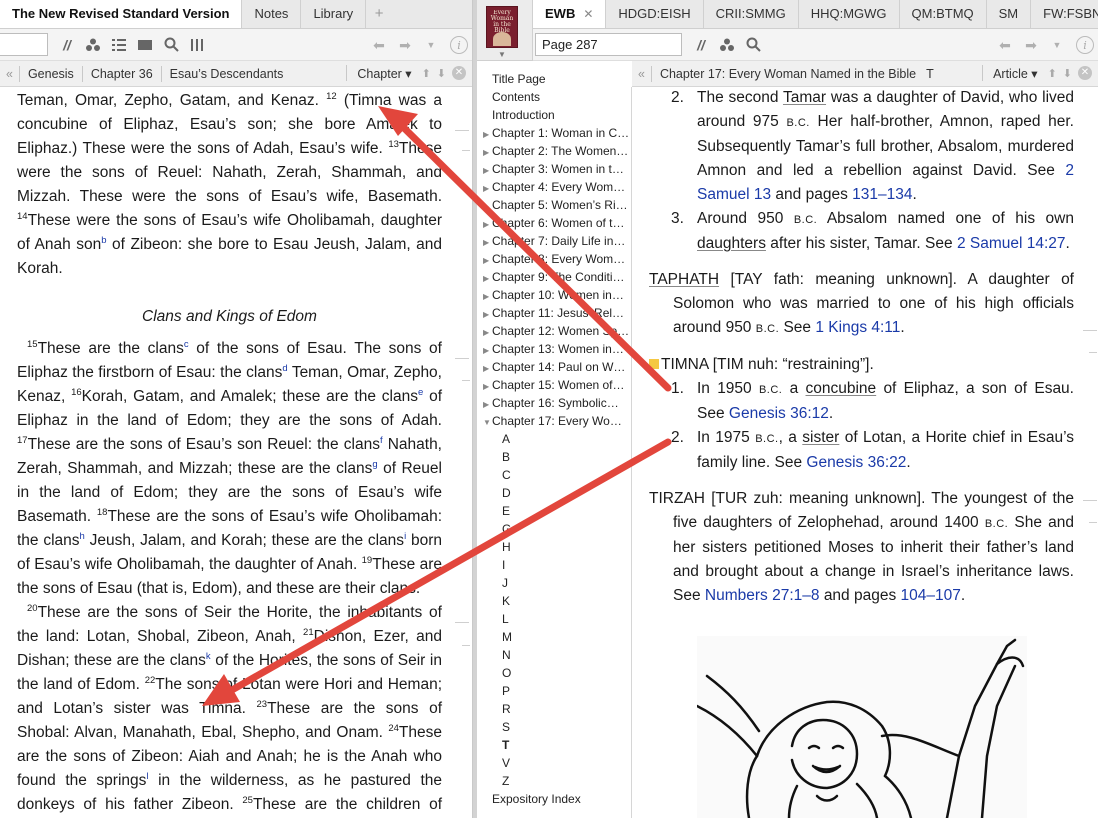 This screenshot has width=1098, height=818. I want to click on panel-menu-icon, so click(145, 45).